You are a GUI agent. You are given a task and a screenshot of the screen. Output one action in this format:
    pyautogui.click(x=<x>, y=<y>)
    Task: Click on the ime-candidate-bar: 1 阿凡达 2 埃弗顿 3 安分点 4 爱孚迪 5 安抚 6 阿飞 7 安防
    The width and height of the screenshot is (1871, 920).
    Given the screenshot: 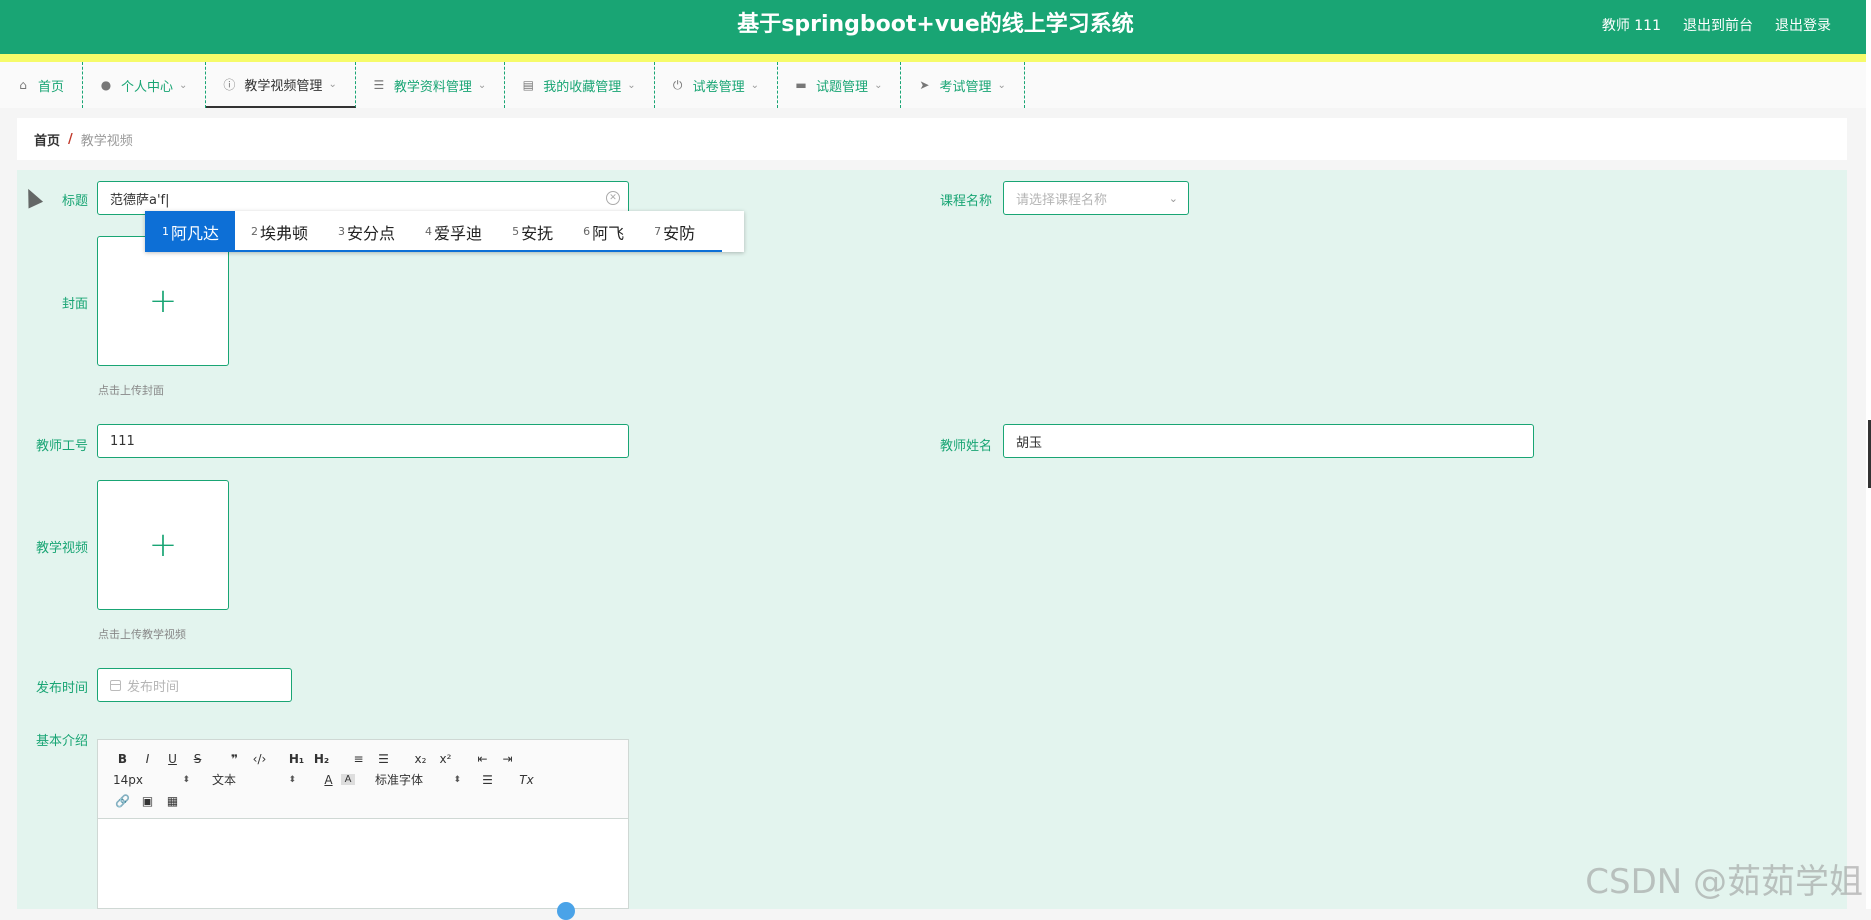 What is the action you would take?
    pyautogui.click(x=444, y=231)
    